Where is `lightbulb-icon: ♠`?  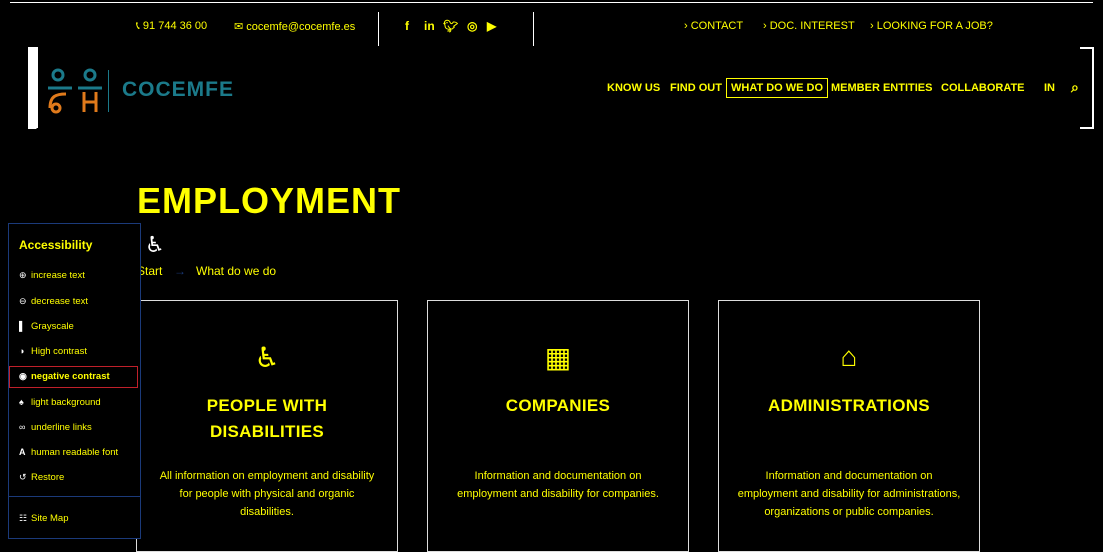 lightbulb-icon: ♠ is located at coordinates (21, 402).